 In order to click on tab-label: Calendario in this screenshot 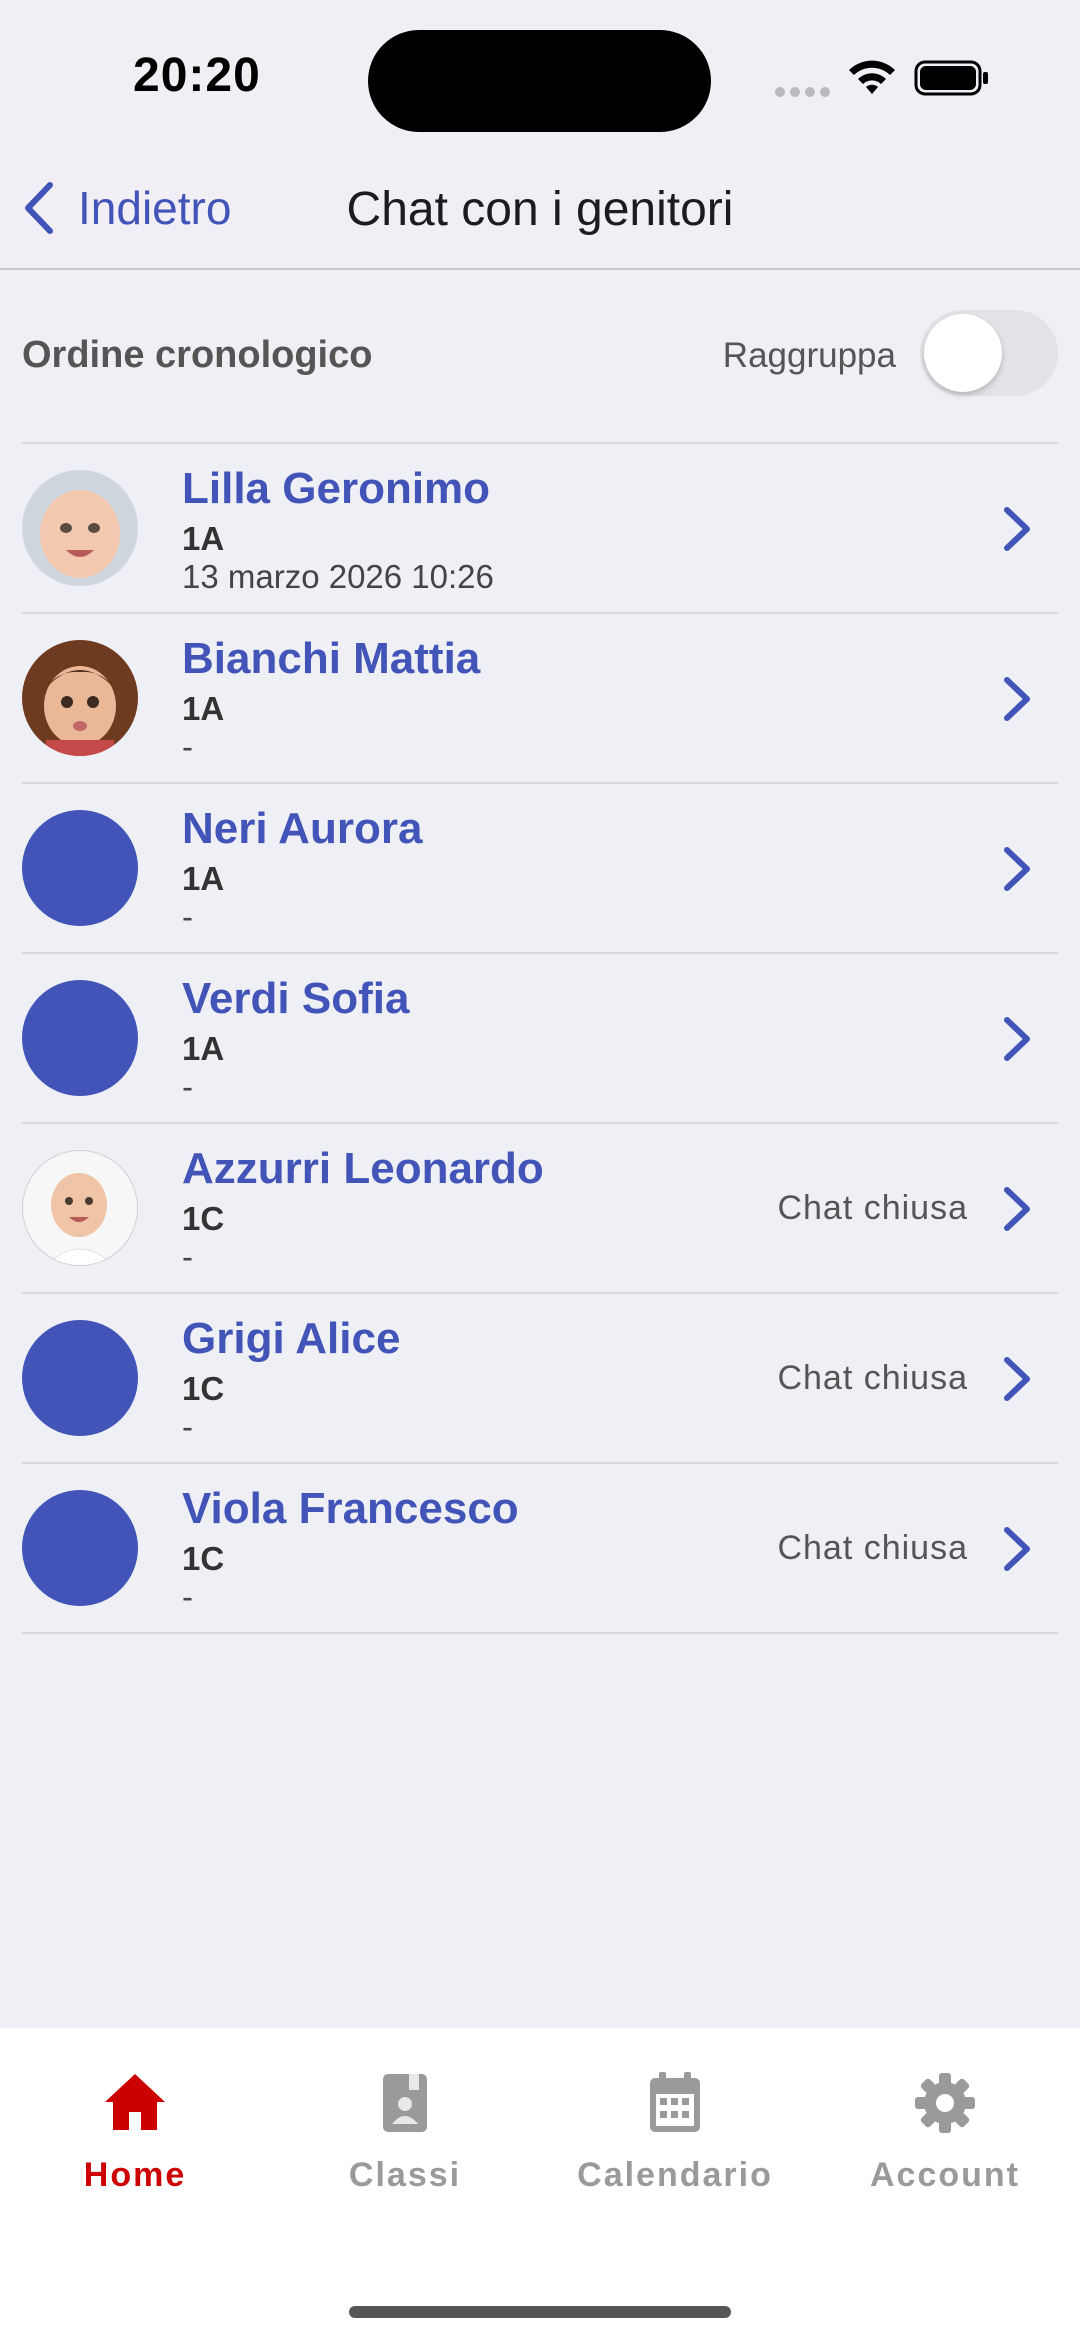, I will do `click(675, 2175)`.